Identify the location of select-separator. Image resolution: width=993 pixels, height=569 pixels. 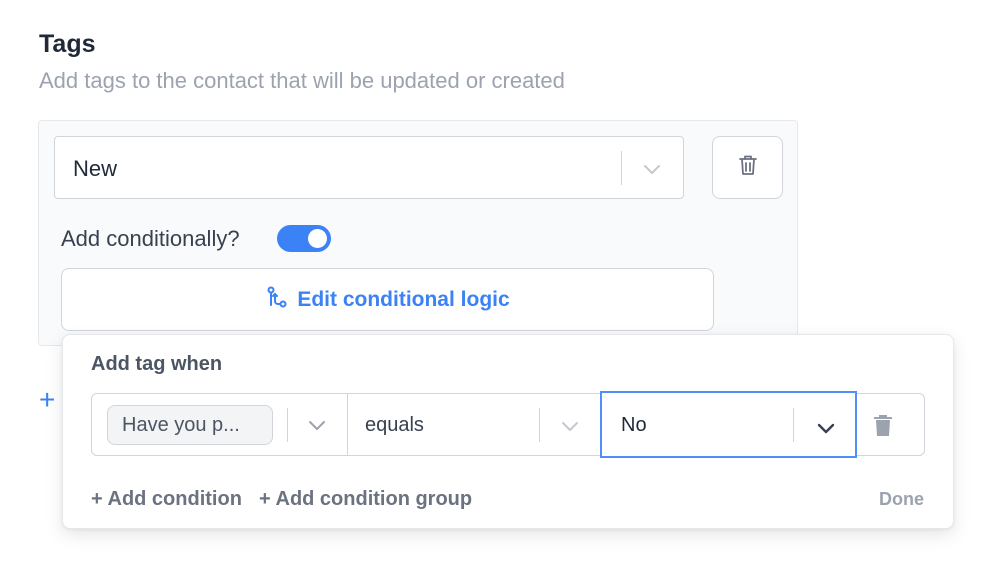
(621, 168).